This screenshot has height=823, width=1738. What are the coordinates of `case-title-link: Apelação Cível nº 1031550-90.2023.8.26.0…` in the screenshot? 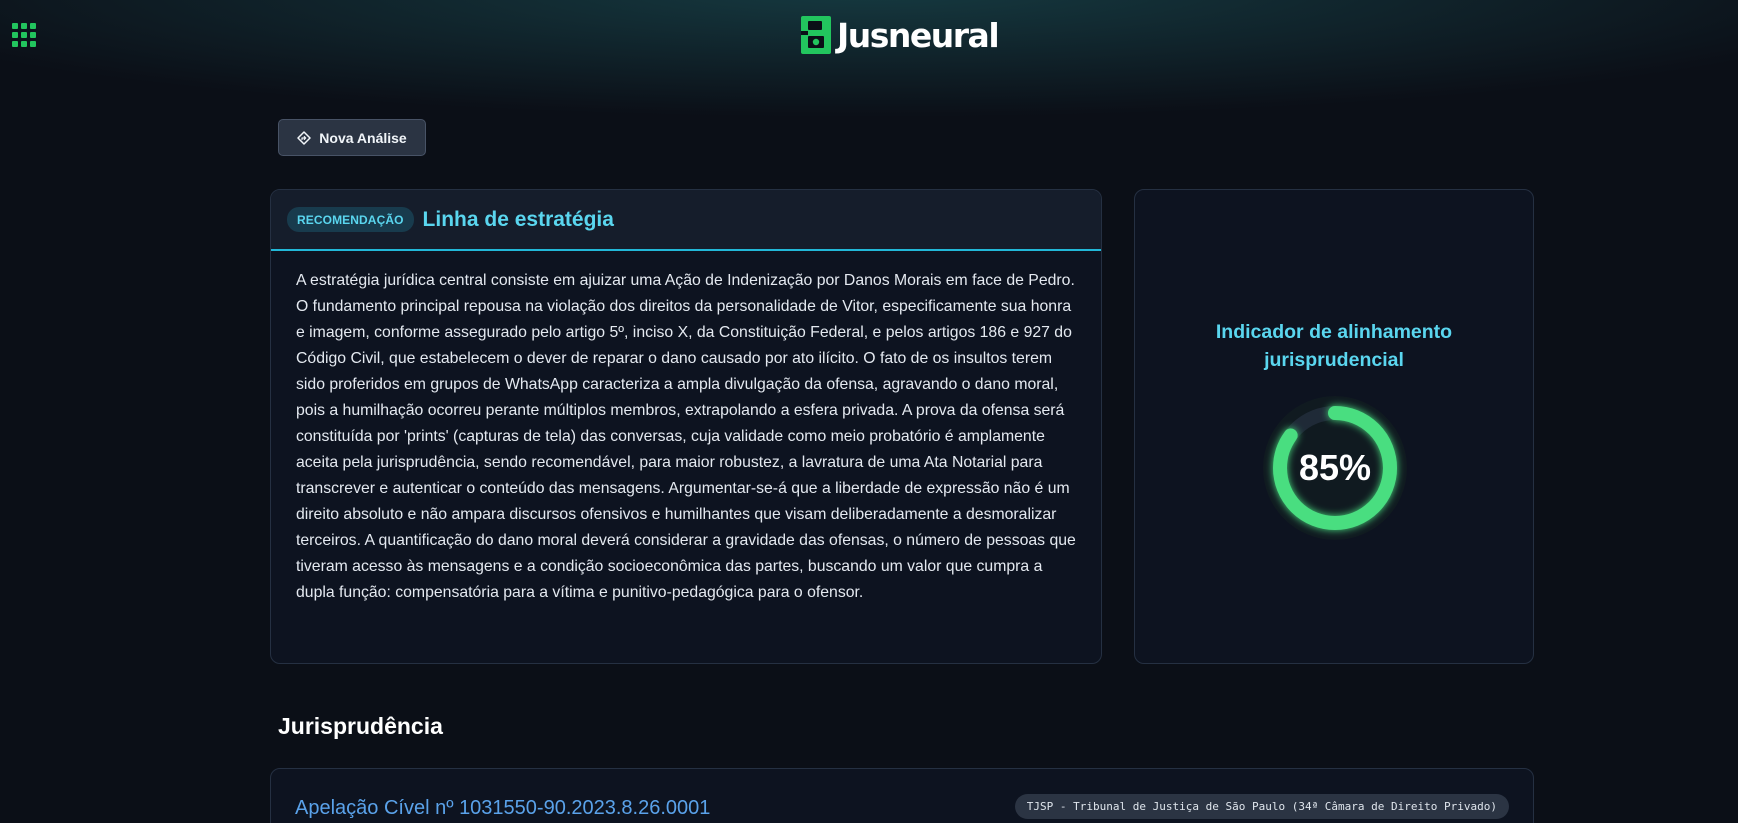 It's located at (502, 808).